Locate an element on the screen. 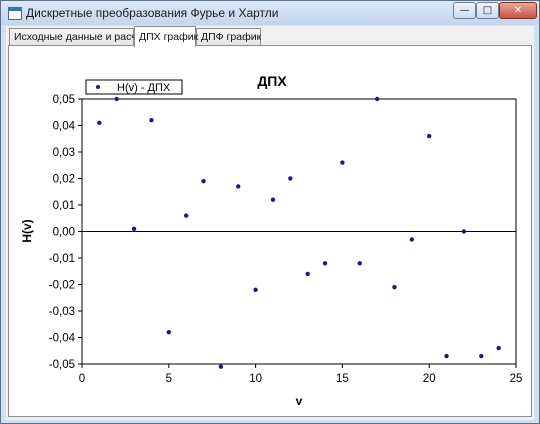 Image resolution: width=540 pixels, height=424 pixels. y-tick-label: 0,03 is located at coordinates (64, 153).